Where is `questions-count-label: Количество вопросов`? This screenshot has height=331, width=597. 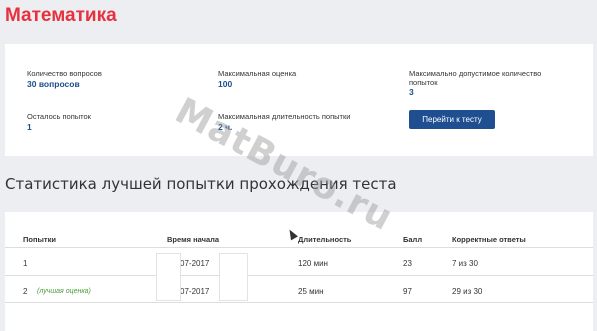
questions-count-label: Количество вопросов is located at coordinates (64, 73).